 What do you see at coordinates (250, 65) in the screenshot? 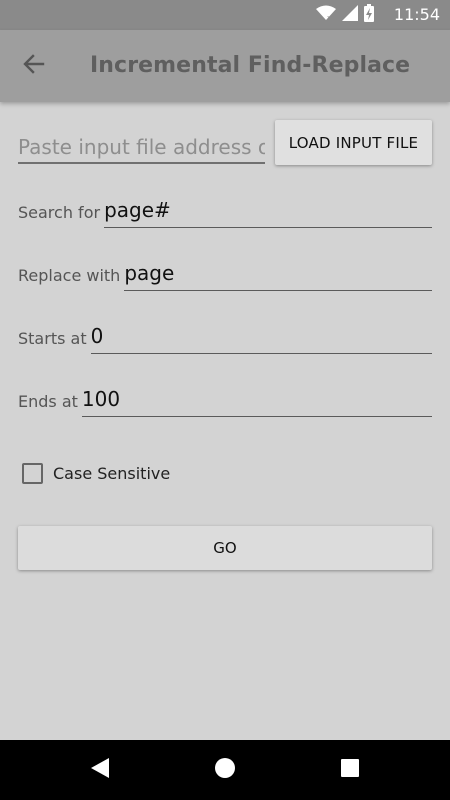
I see `page-title: Incremental Find-Replace` at bounding box center [250, 65].